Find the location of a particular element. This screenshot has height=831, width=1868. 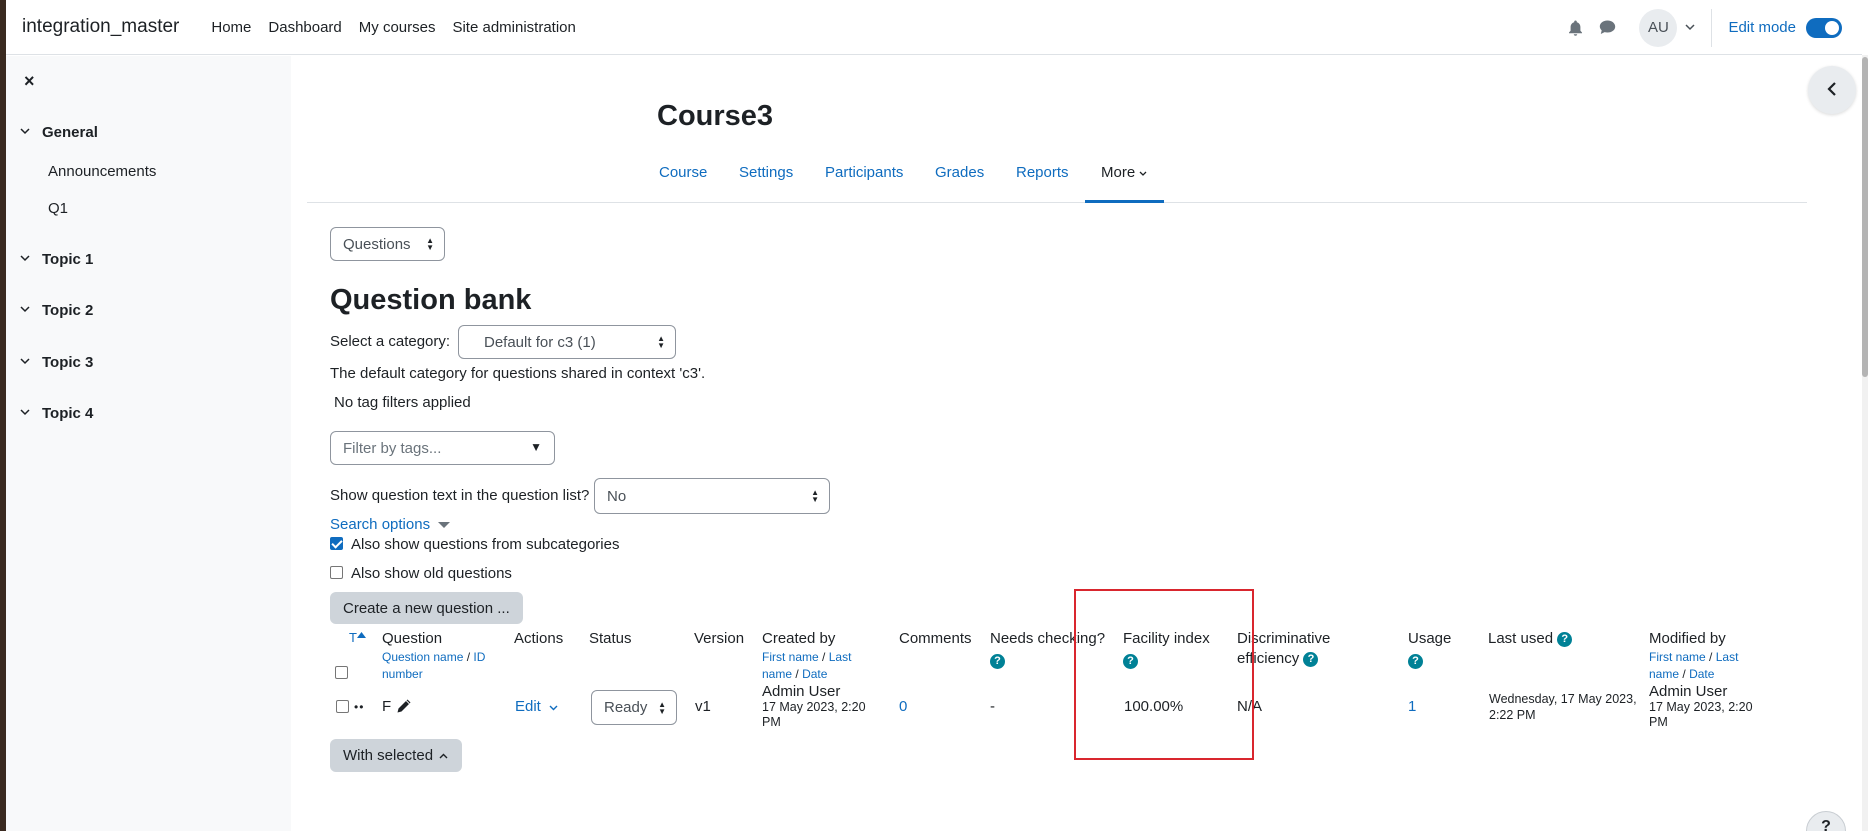

footer-help-button: ? is located at coordinates (1826, 821).